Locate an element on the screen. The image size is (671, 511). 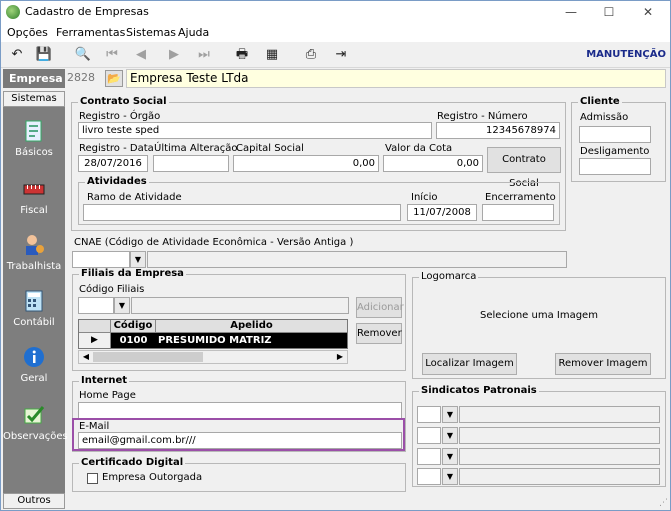
undo-icon: ↶ is located at coordinates (17, 55).